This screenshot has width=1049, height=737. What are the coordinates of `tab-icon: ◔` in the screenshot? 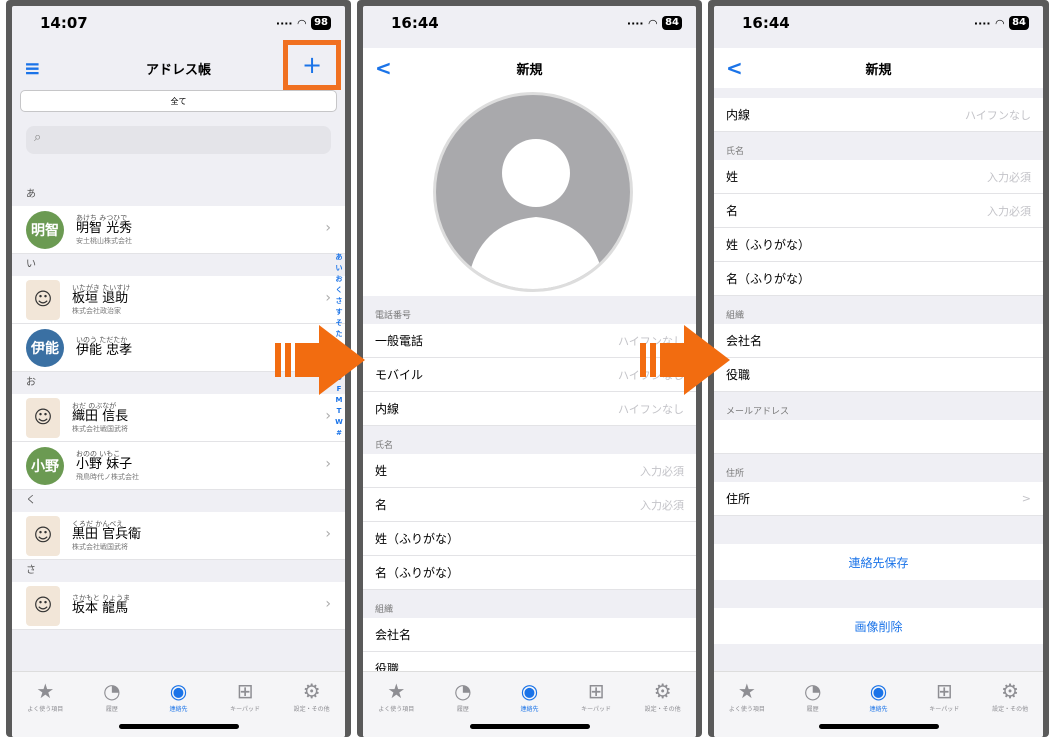 It's located at (112, 691).